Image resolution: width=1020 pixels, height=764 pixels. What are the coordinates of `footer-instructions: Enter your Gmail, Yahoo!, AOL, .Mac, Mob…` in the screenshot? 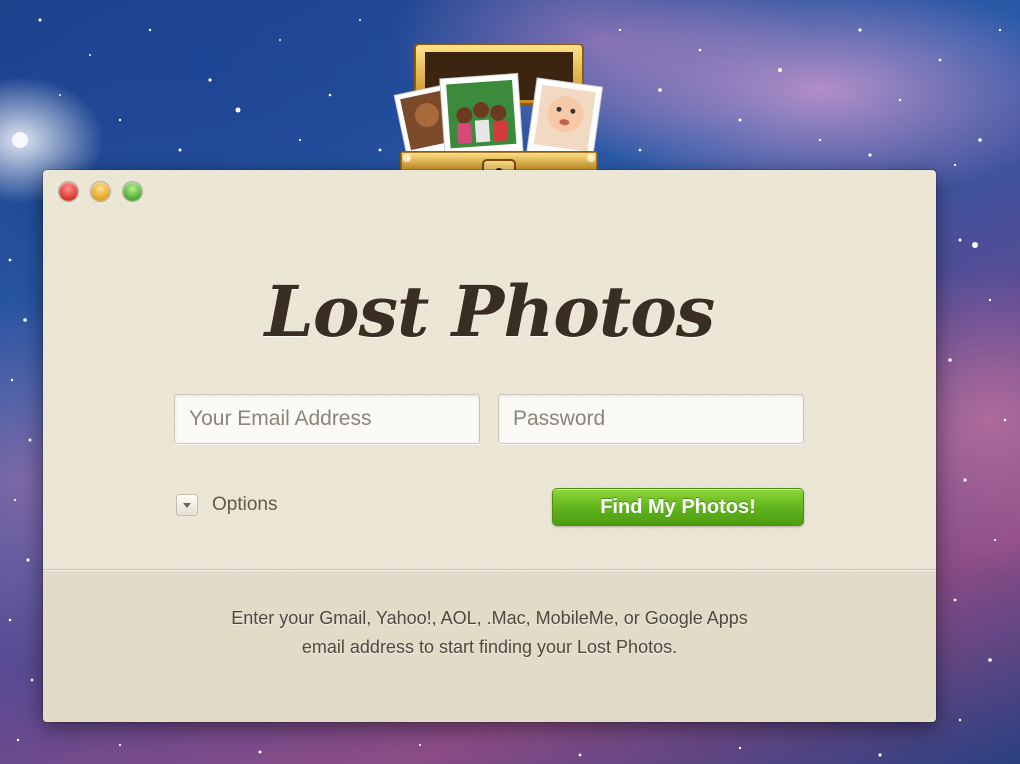 It's located at (489, 633).